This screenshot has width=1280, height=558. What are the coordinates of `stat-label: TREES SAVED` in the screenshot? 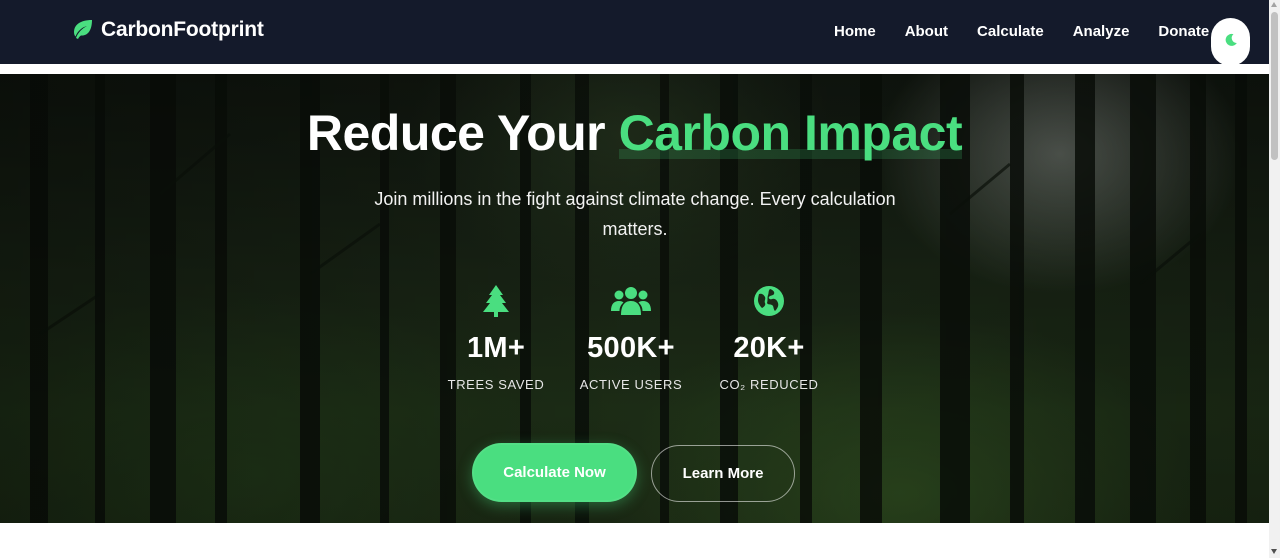 It's located at (496, 384).